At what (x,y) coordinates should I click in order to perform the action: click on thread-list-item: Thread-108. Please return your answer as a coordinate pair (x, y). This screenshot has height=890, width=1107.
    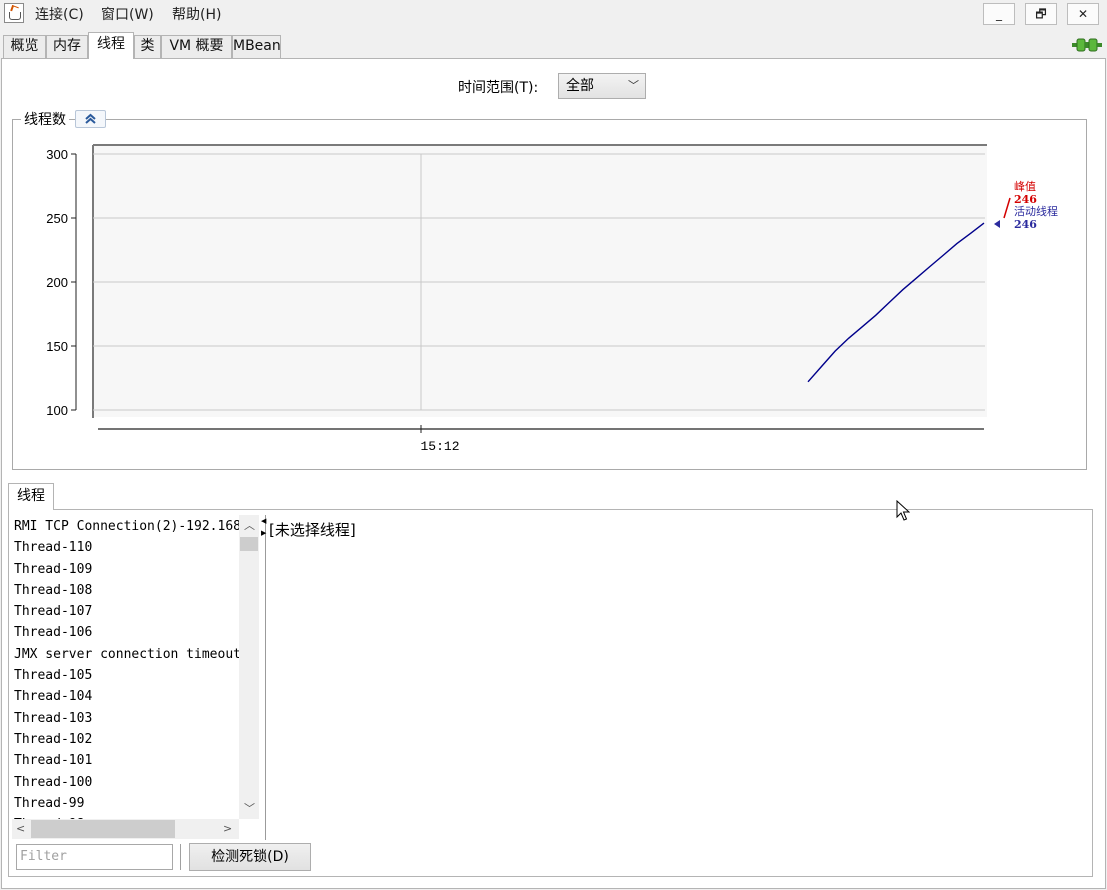
    Looking at the image, I should click on (126, 590).